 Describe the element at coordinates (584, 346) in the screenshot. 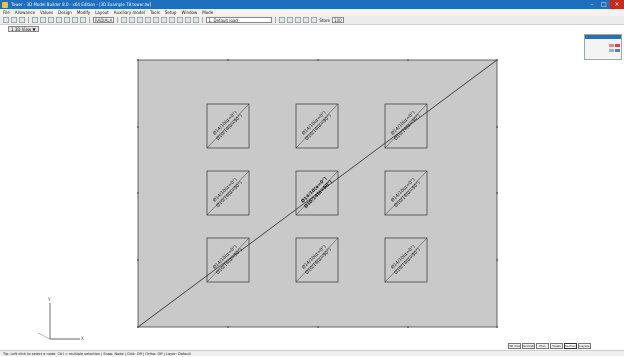

I see `tab-layers: Layers` at that location.